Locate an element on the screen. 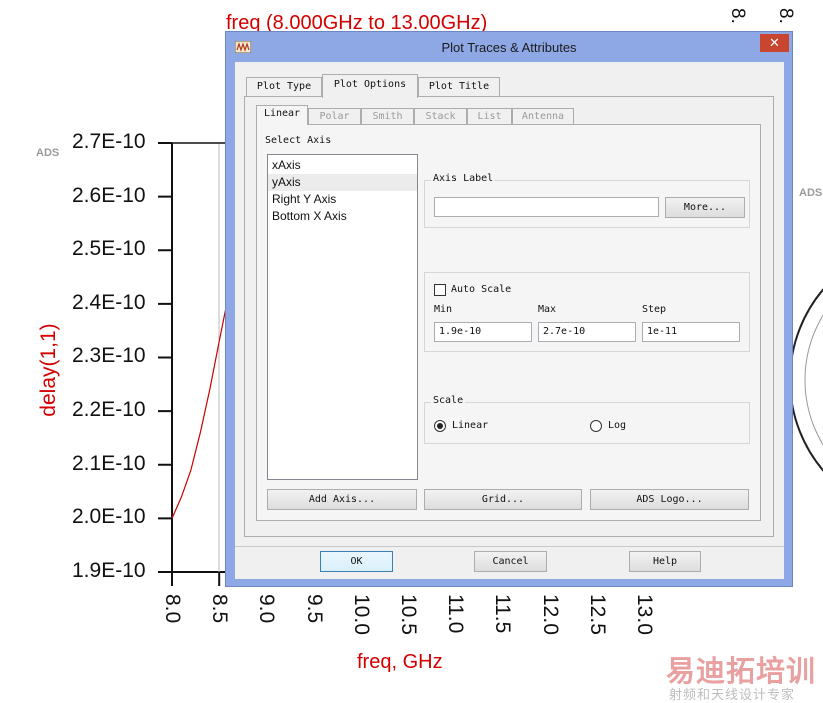 The image size is (823, 703). top-right-tick-1: 8. is located at coordinates (737, 16).